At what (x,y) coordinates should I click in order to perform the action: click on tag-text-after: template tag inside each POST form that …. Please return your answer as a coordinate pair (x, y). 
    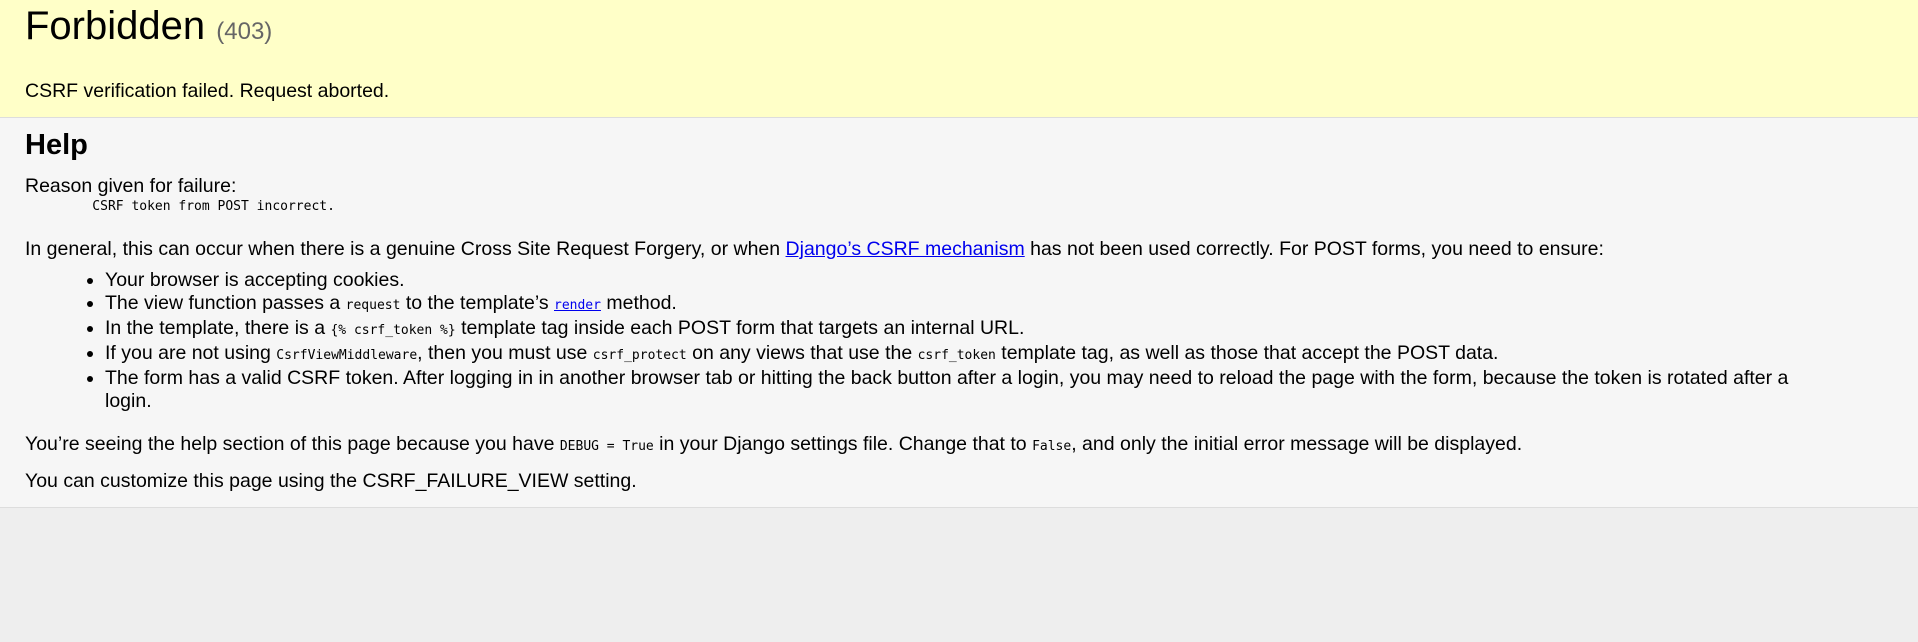
    Looking at the image, I should click on (740, 328).